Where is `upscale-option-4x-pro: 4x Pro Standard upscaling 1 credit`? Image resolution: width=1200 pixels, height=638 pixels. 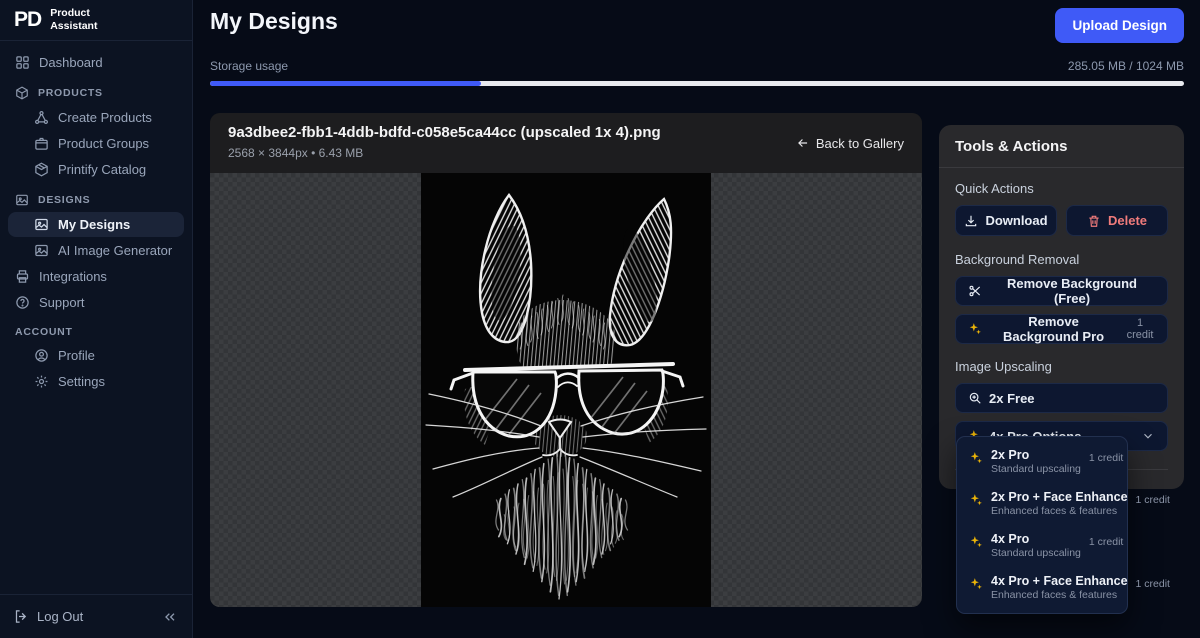 upscale-option-4x-pro: 4x Pro Standard upscaling 1 credit is located at coordinates (1042, 546).